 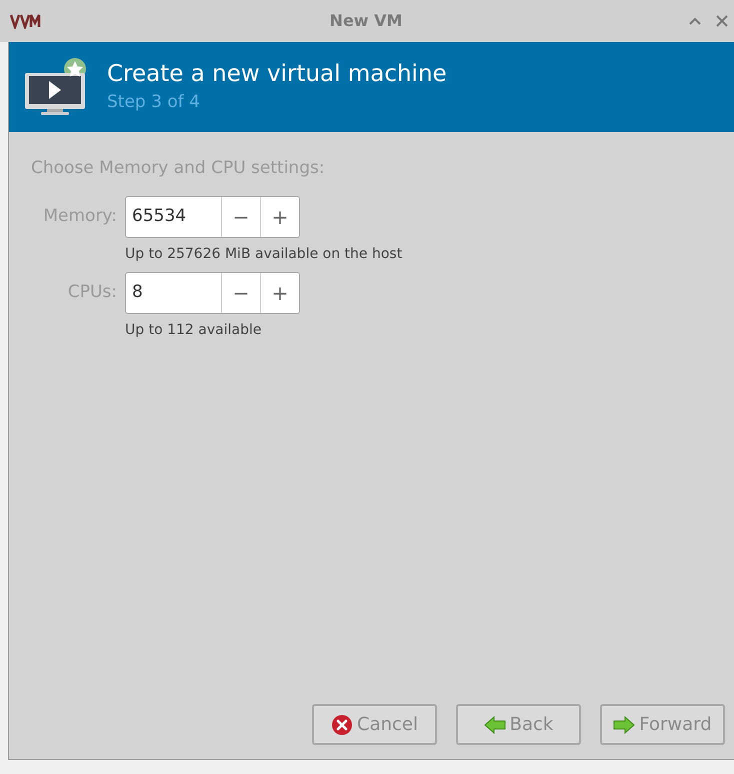 What do you see at coordinates (56, 87) in the screenshot?
I see `monitor-star-icon` at bounding box center [56, 87].